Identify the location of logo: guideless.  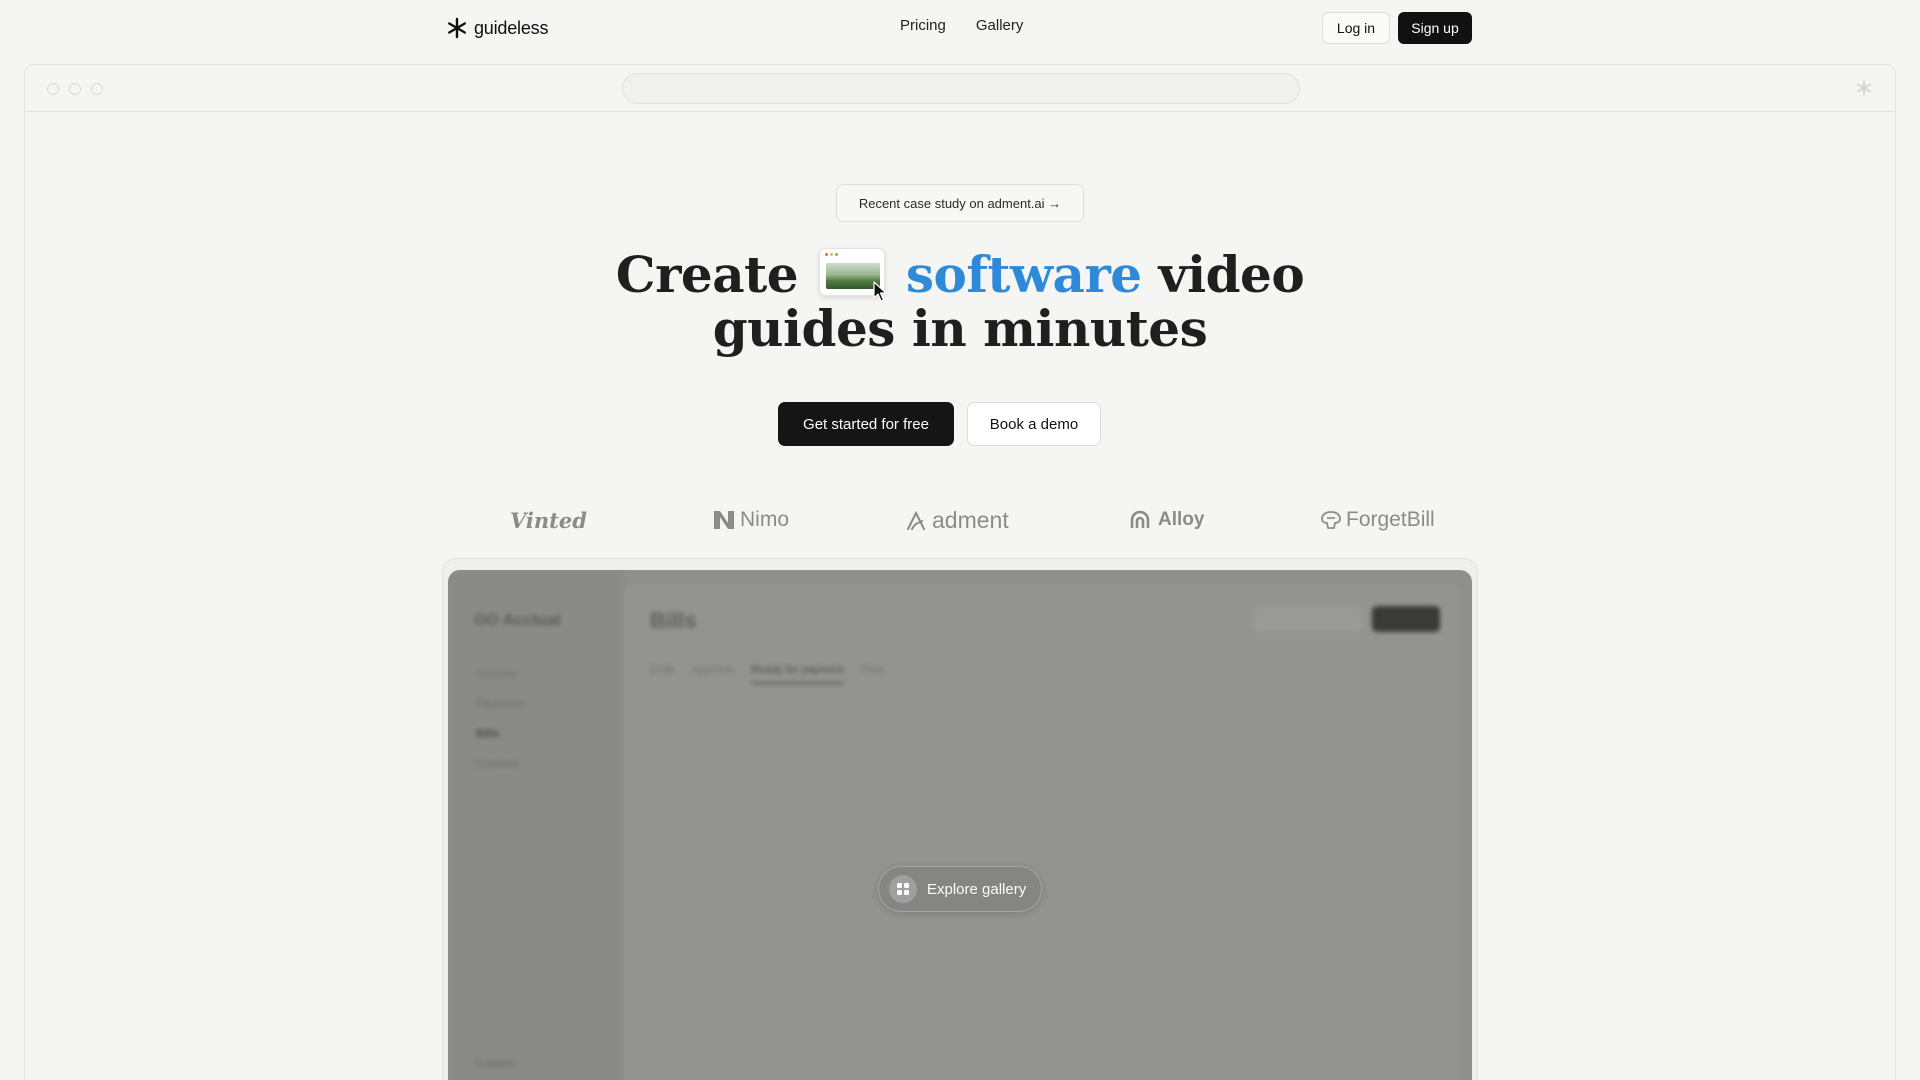
(497, 28).